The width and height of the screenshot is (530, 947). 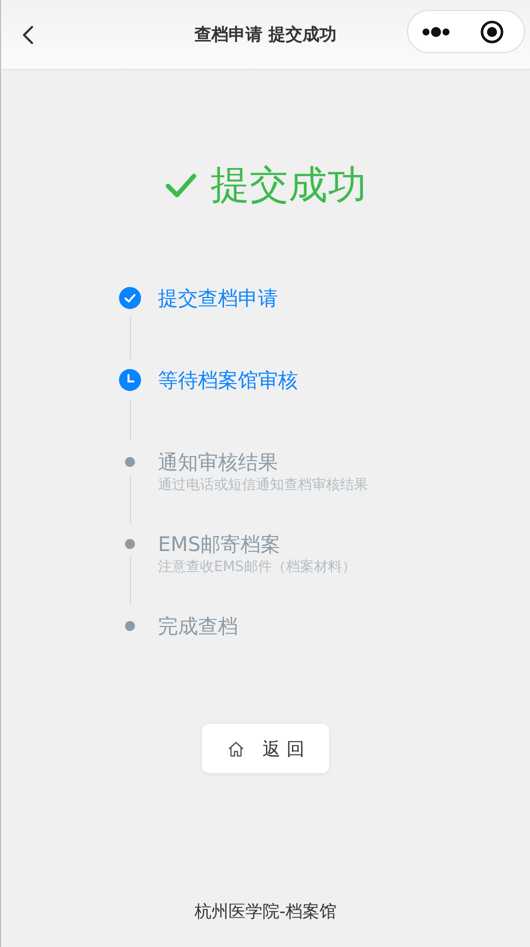 I want to click on home-button: 返 回, so click(x=265, y=748).